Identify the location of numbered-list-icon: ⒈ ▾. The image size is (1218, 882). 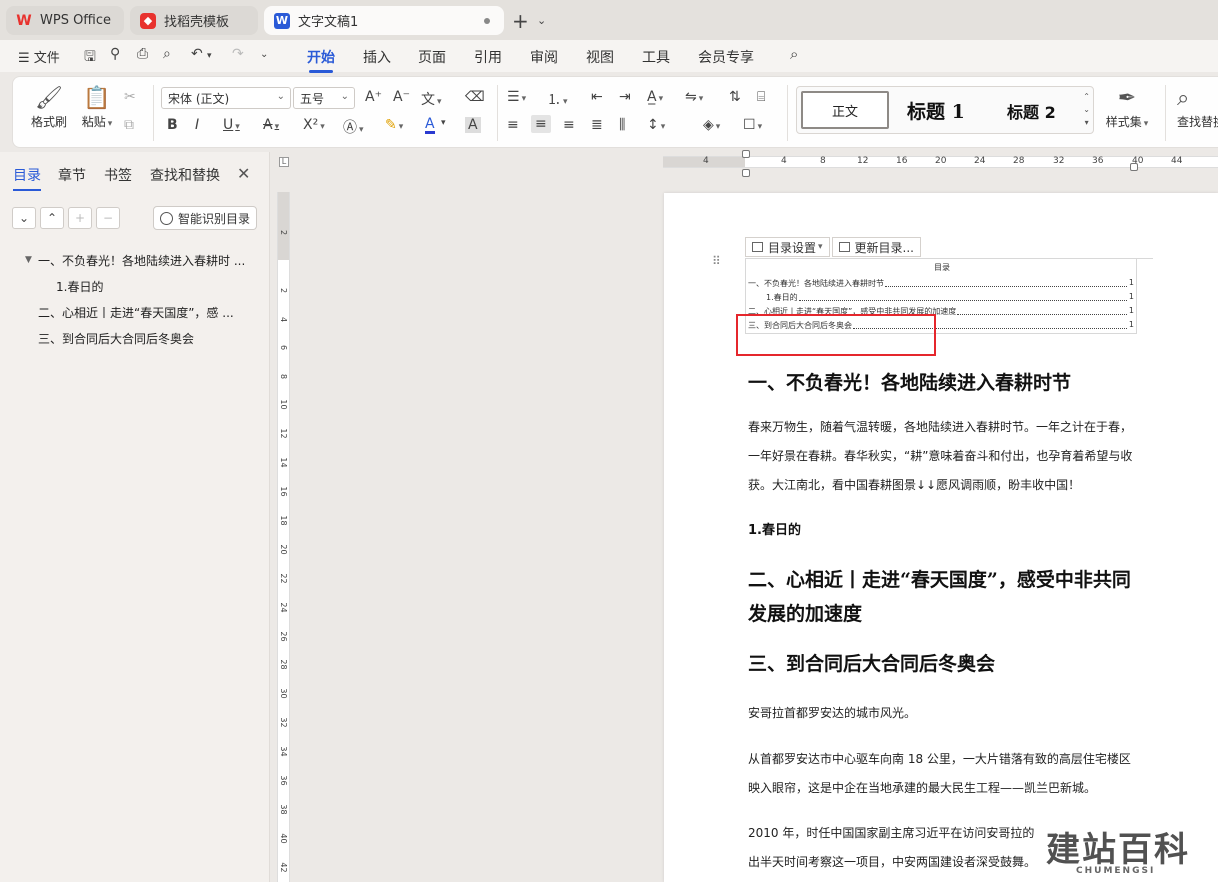
(557, 99).